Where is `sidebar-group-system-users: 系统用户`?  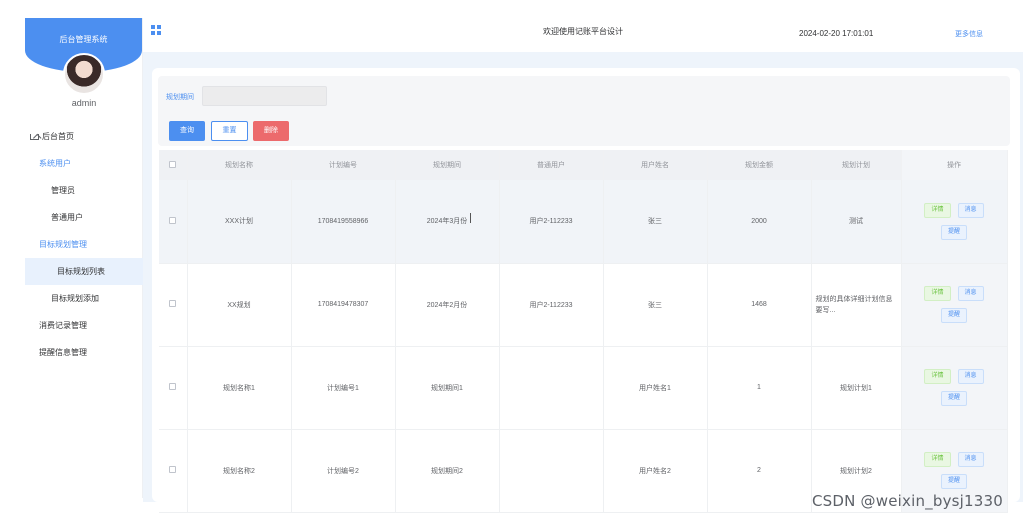 sidebar-group-system-users: 系统用户 is located at coordinates (84, 163).